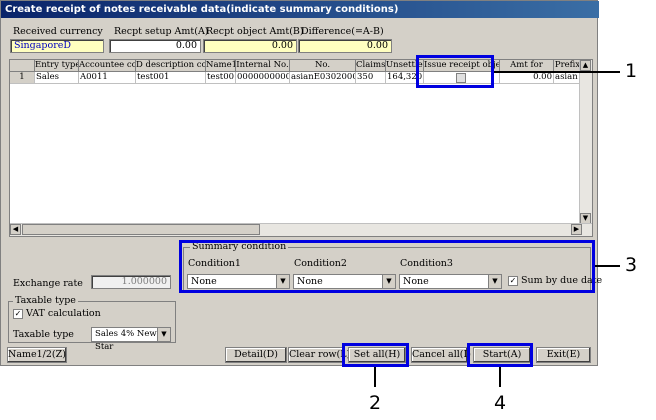 The image size is (656, 420). Describe the element at coordinates (155, 46) in the screenshot. I see `recpt-setup-field: 0.00` at that location.